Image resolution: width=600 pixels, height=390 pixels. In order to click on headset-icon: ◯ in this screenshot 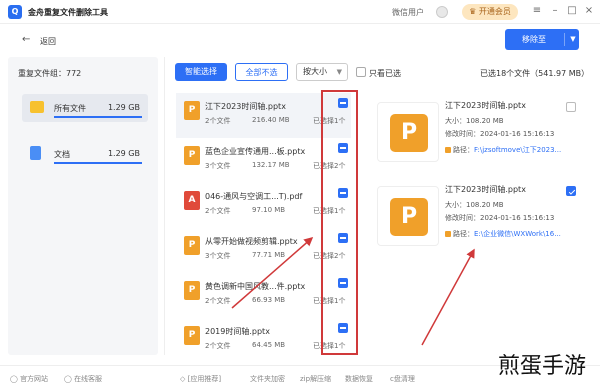, I will do `click(69, 379)`.